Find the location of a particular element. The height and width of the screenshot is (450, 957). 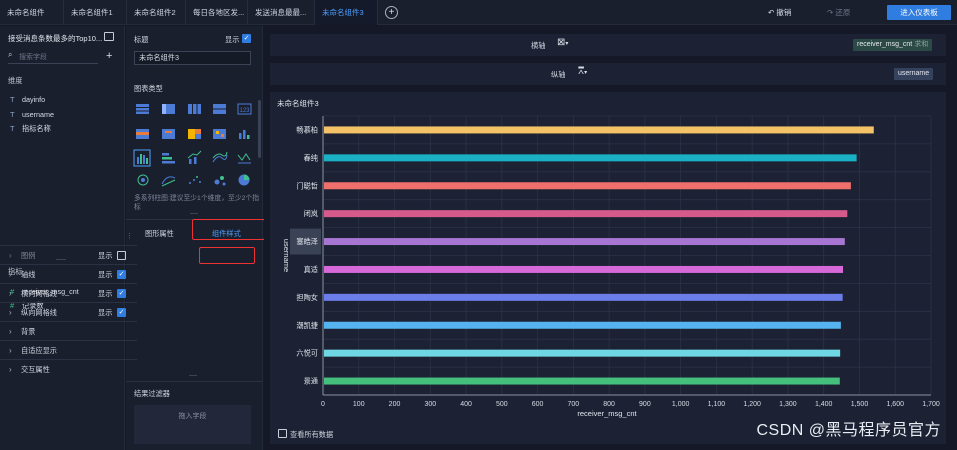

x-tick-label: 1,000 is located at coordinates (681, 404).